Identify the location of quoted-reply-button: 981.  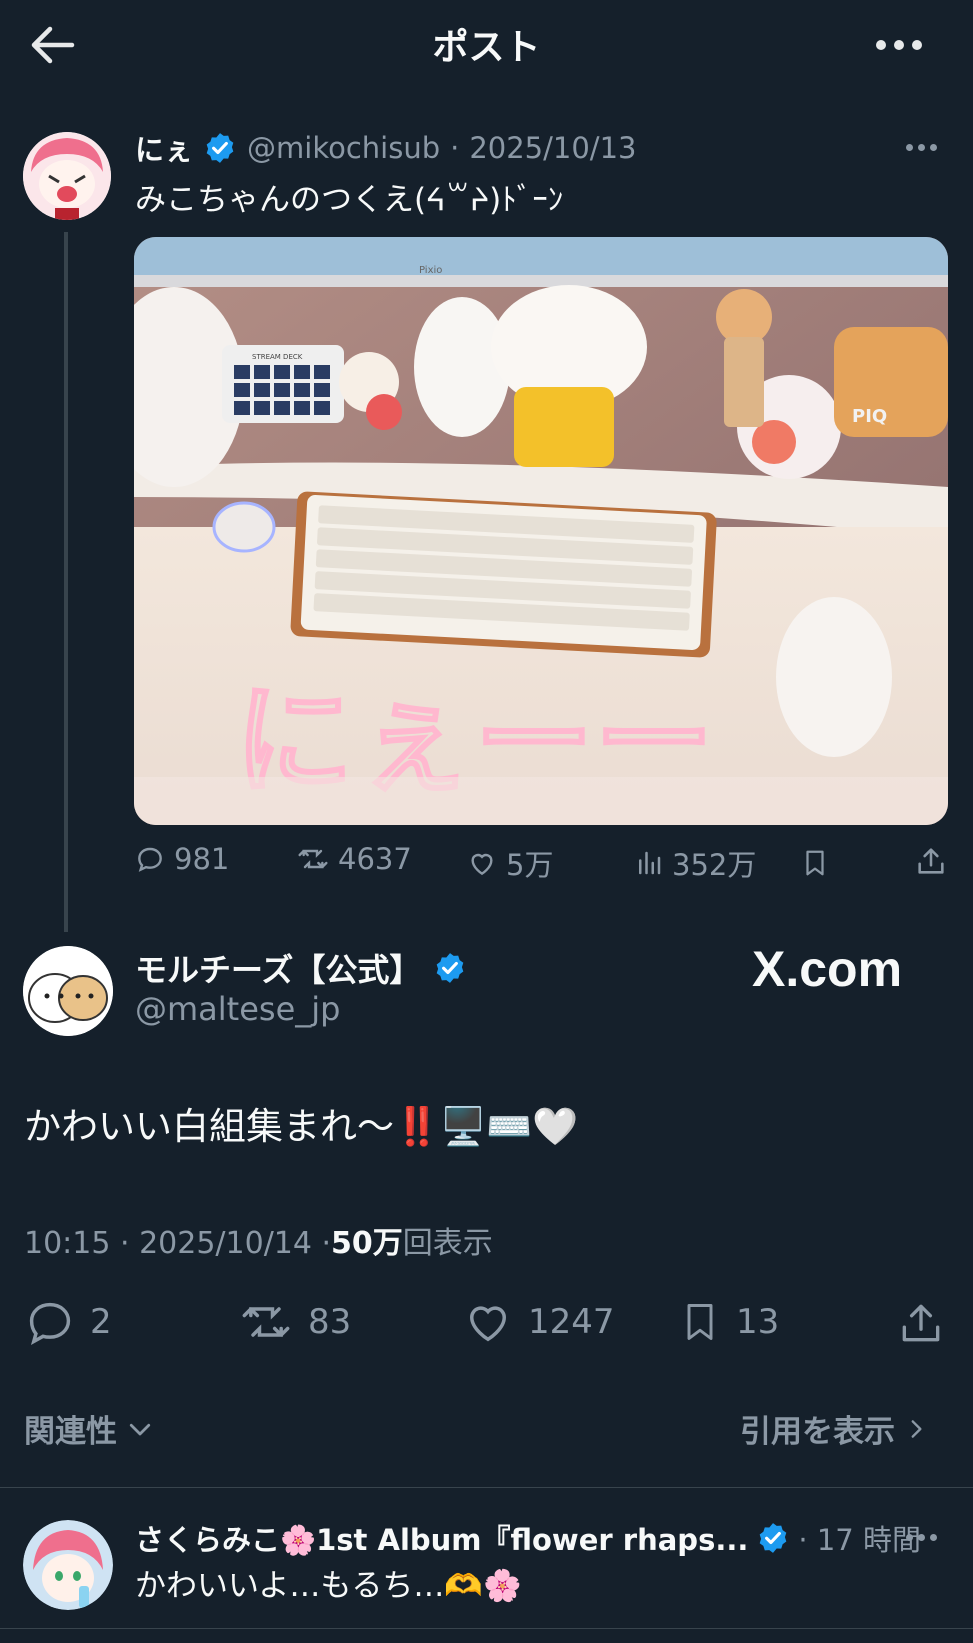
(181, 859).